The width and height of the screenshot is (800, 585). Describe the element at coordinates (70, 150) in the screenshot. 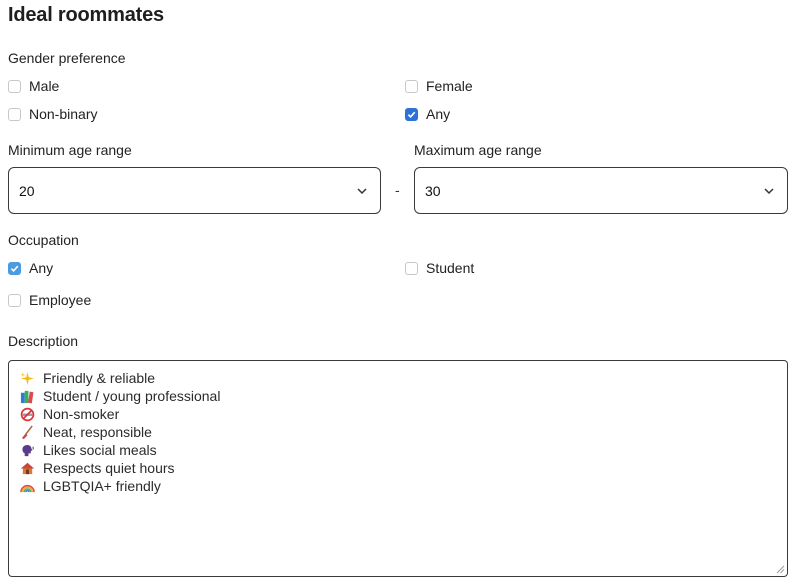

I see `min-age-label: Minimum age range` at that location.